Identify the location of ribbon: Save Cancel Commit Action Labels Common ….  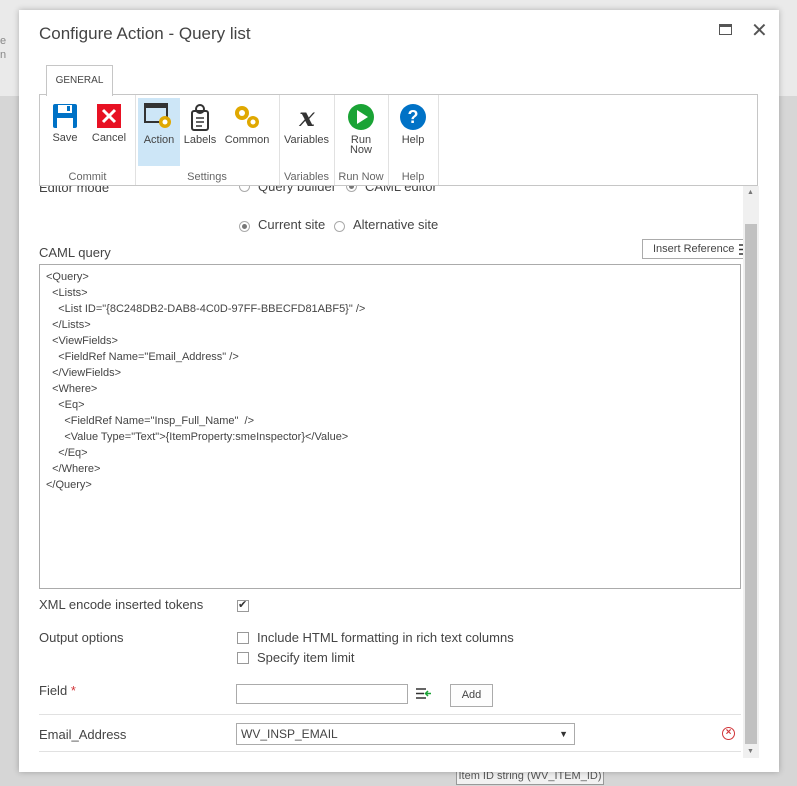
(398, 140).